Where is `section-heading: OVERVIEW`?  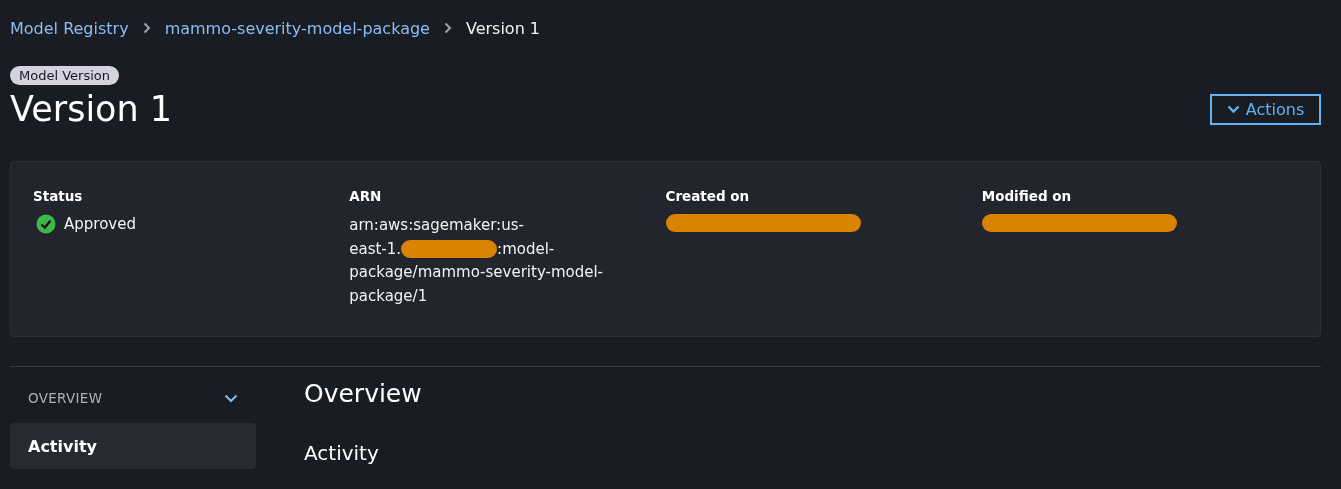 section-heading: OVERVIEW is located at coordinates (65, 398).